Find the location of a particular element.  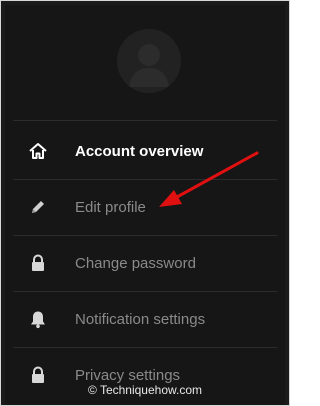

annotation-arrow is located at coordinates (209, 179).